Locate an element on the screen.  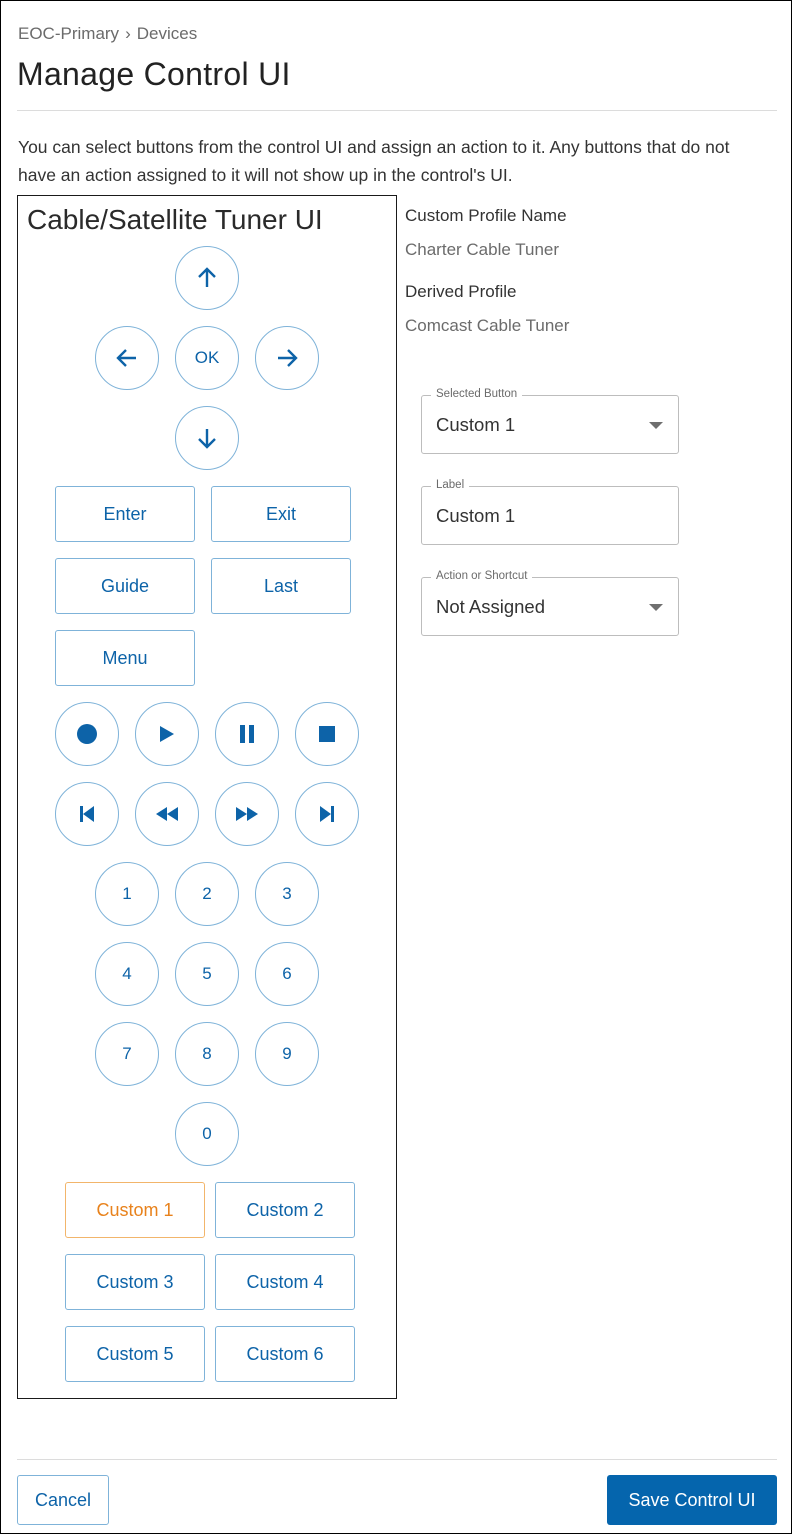
skip-next-icon is located at coordinates (327, 814).